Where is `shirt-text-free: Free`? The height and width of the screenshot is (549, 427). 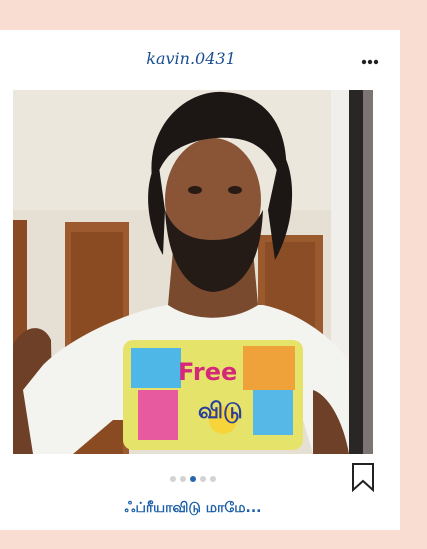 shirt-text-free: Free is located at coordinates (207, 372).